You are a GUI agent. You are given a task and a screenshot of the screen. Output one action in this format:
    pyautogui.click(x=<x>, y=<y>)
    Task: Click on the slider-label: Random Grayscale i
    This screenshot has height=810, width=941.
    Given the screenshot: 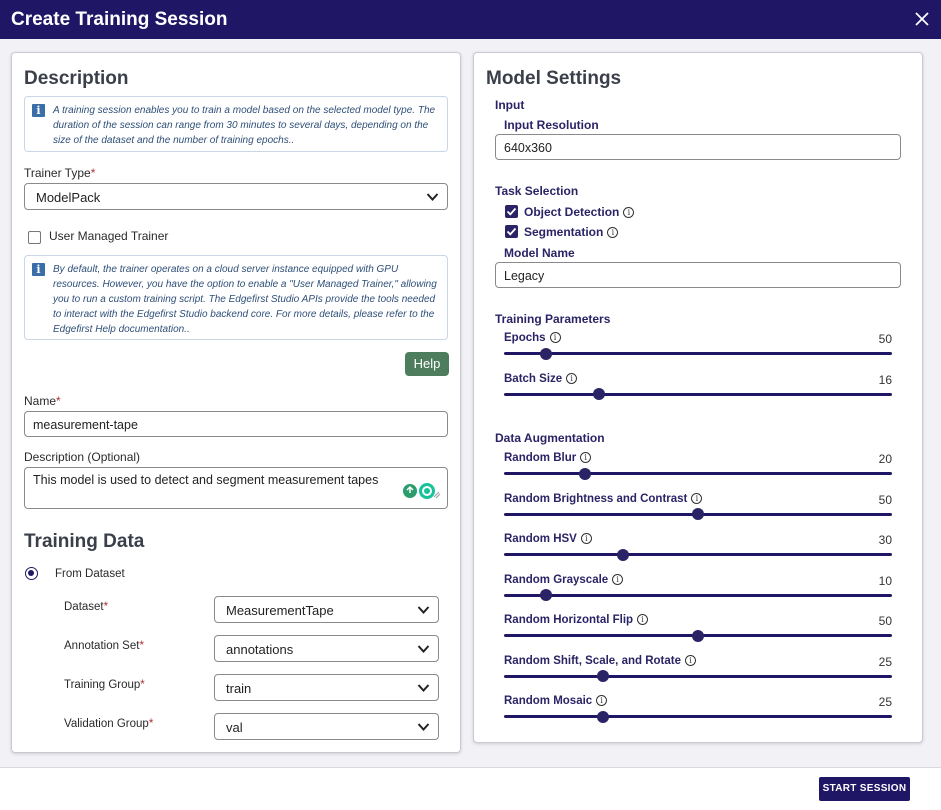 What is the action you would take?
    pyautogui.click(x=564, y=579)
    